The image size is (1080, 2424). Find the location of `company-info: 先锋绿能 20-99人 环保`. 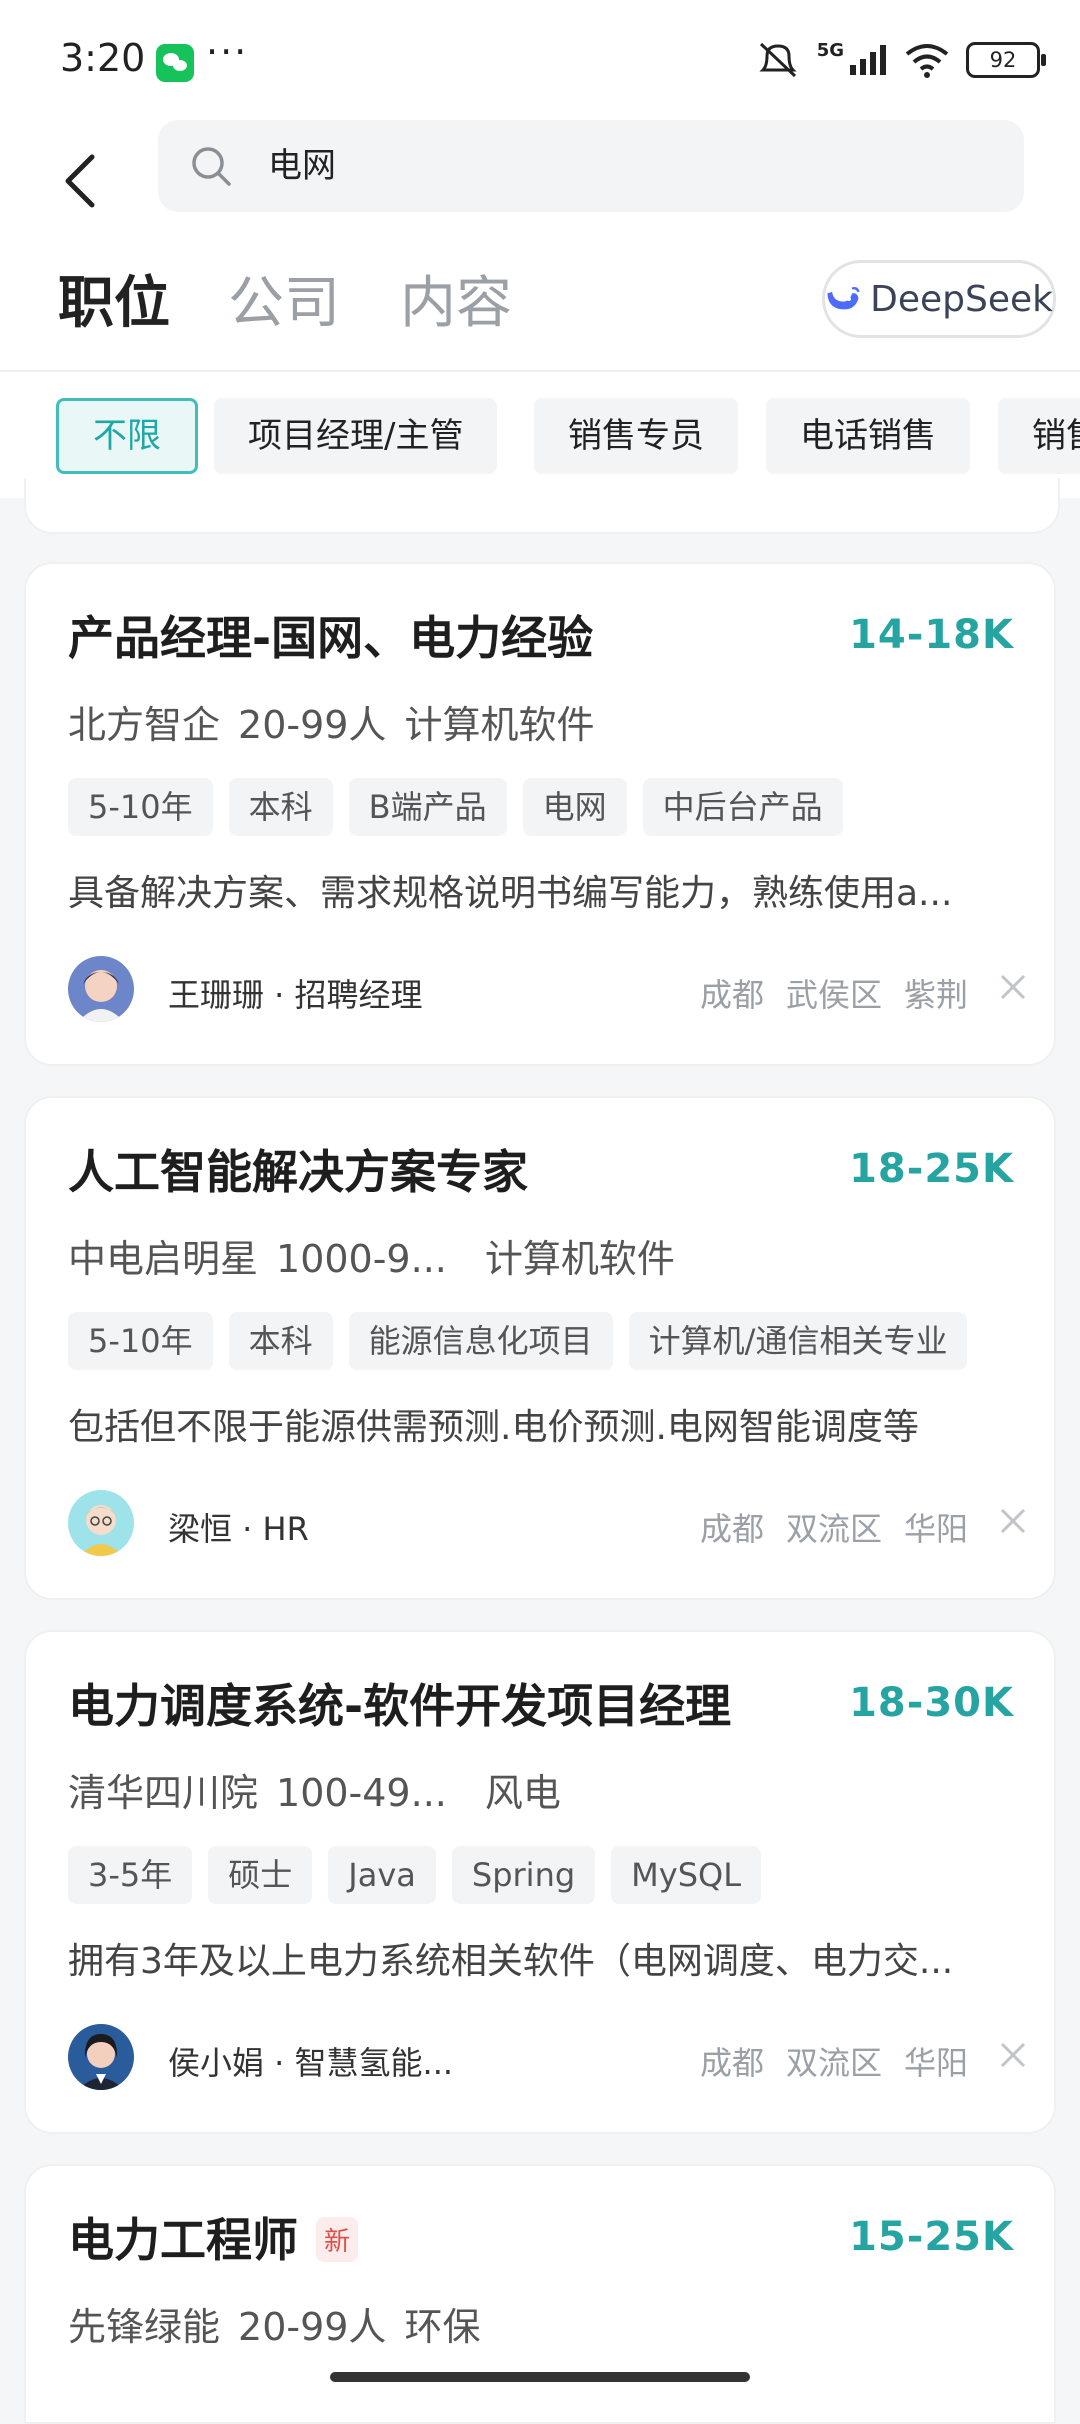

company-info: 先锋绿能 20-99人 环保 is located at coordinates (283, 2323).